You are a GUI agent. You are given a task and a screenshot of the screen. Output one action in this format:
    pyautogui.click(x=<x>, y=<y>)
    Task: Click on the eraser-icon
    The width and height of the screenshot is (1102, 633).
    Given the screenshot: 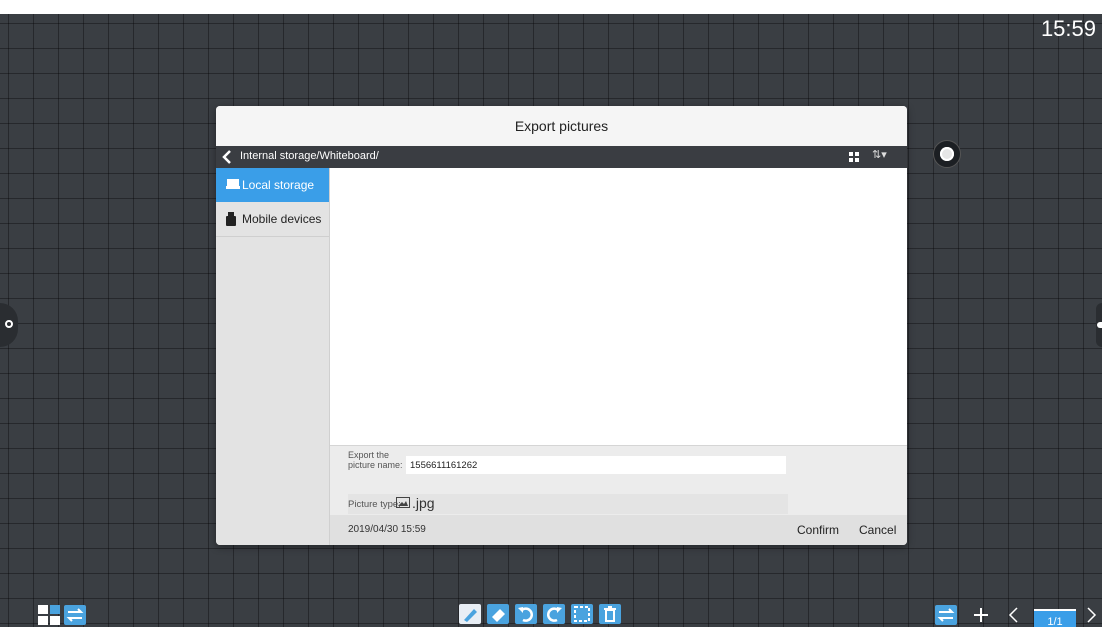 What is the action you would take?
    pyautogui.click(x=498, y=615)
    